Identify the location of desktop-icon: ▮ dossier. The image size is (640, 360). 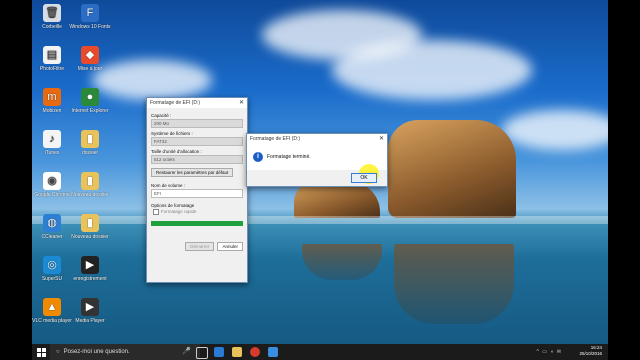
(90, 143).